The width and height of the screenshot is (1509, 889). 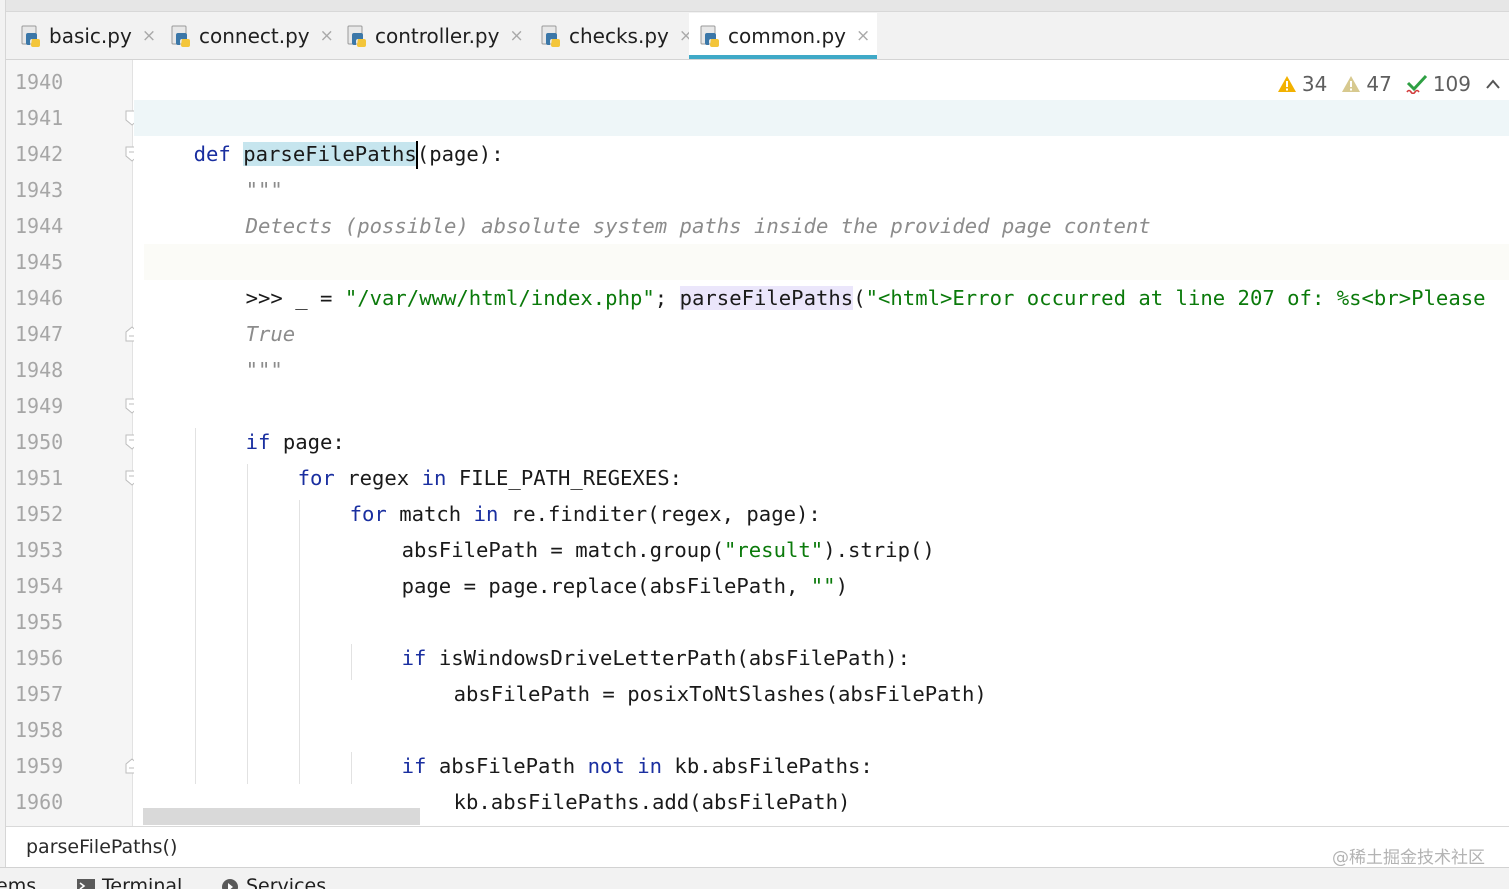 I want to click on docstring-quotes: """, so click(x=264, y=370).